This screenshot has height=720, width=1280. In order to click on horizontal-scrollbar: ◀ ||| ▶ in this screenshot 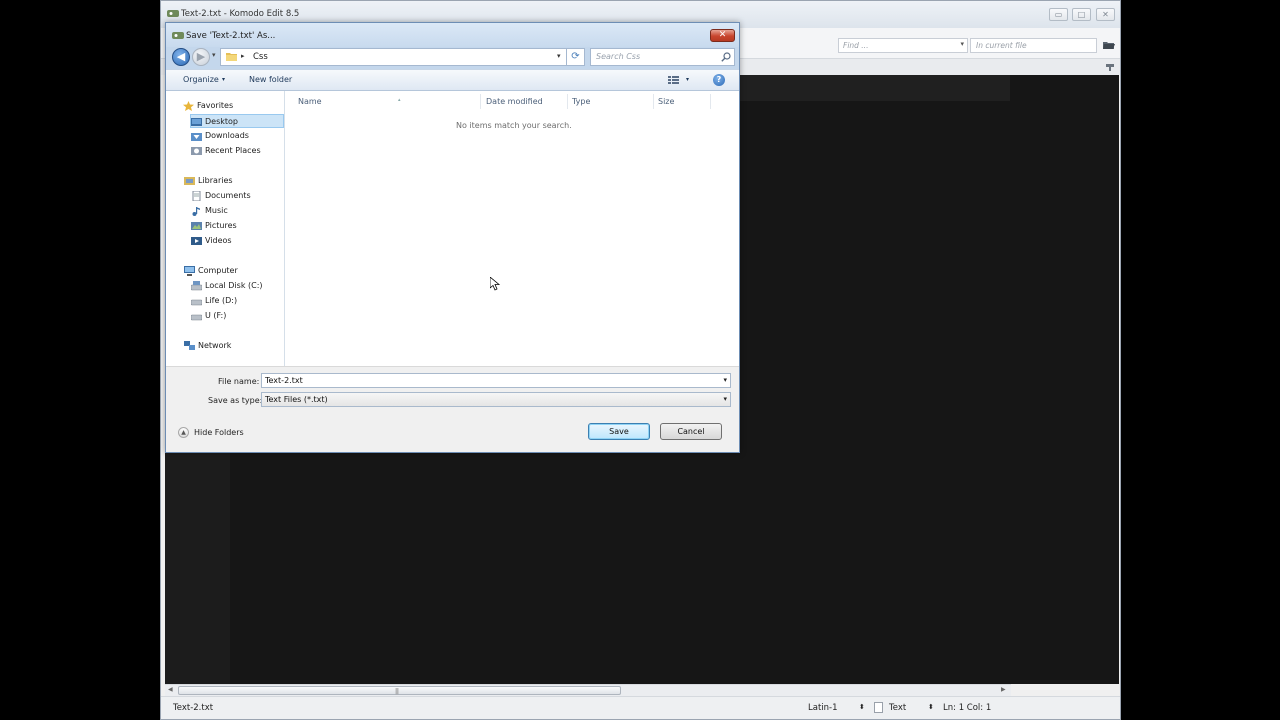, I will do `click(588, 690)`.